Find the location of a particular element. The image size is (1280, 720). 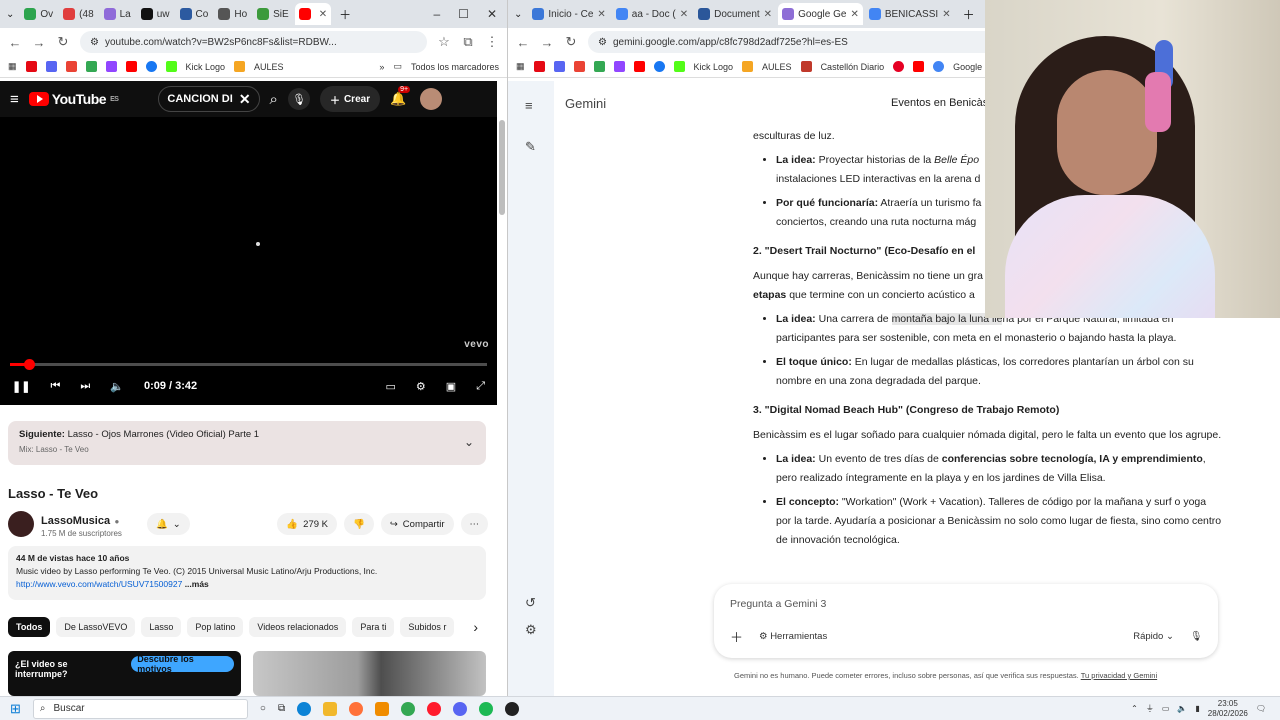

more-actions-button: ⋯ is located at coordinates (474, 524).